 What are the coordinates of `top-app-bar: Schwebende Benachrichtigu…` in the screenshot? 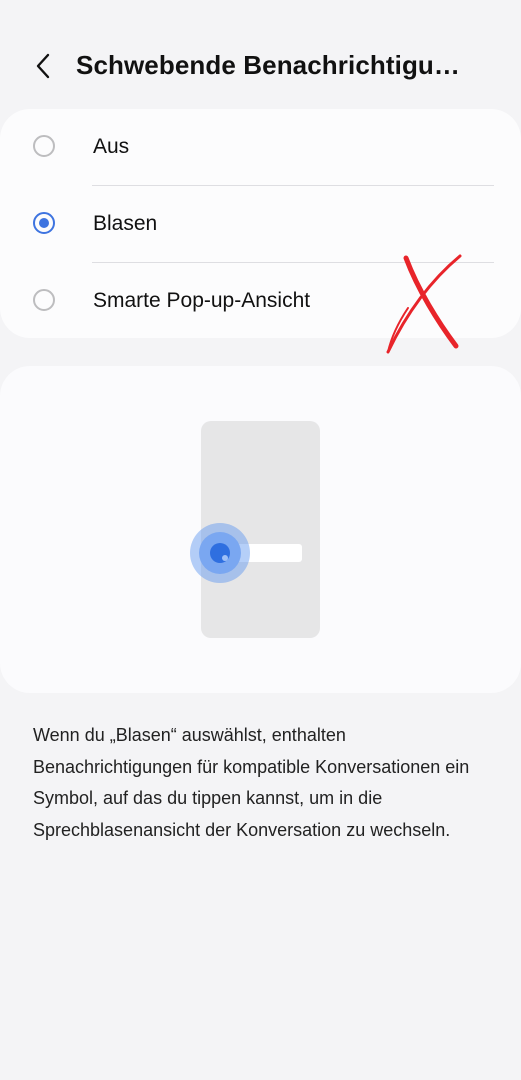 It's located at (260, 66).